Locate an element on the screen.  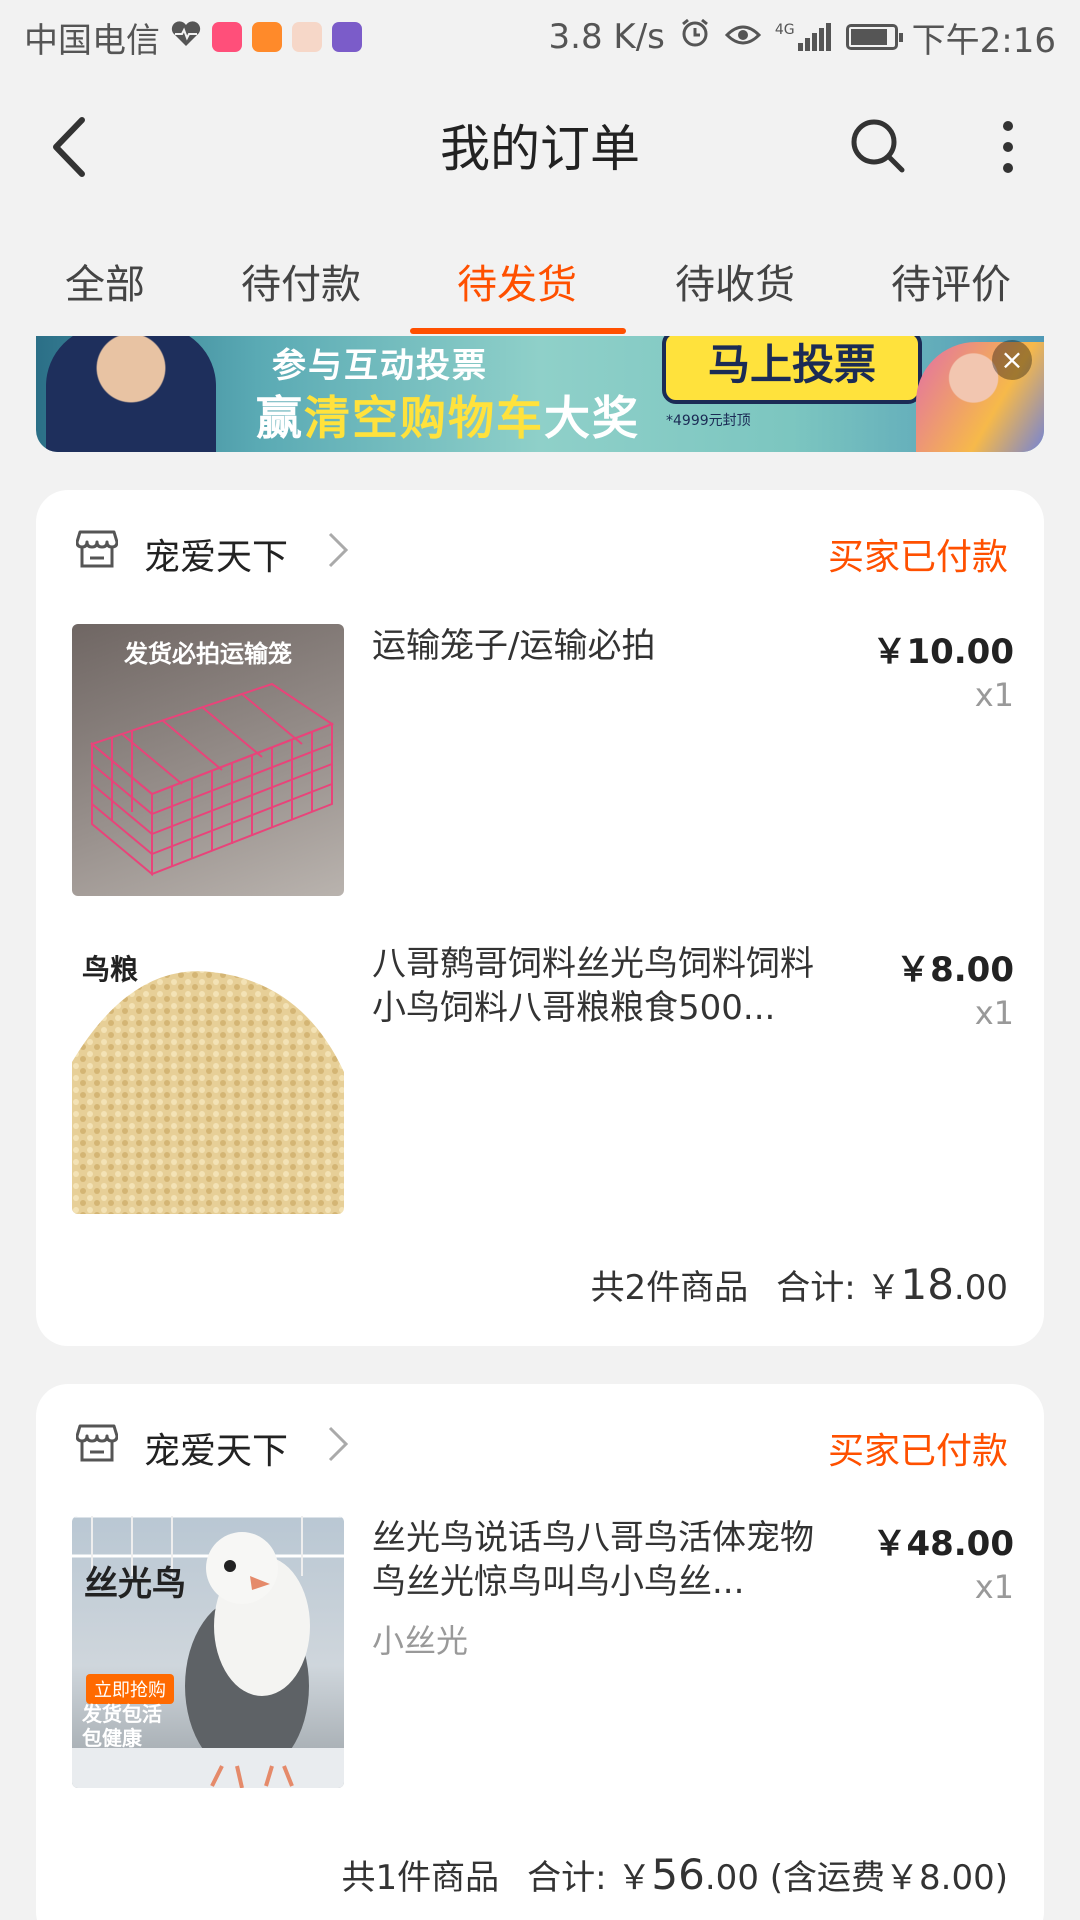
banner-line2-suffix: 大奖 is located at coordinates (592, 418).